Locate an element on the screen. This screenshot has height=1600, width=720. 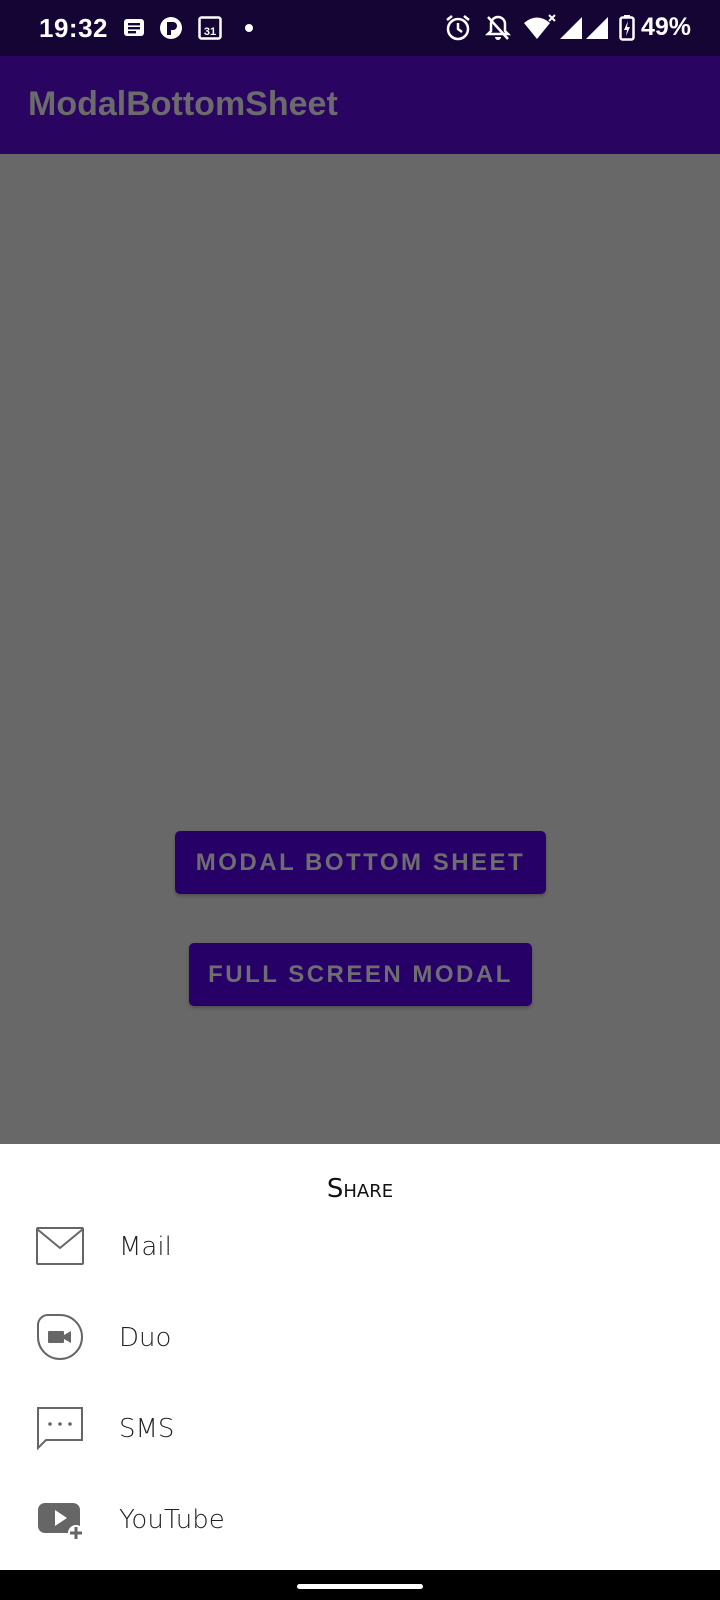
sheet-title: Share is located at coordinates (360, 1189).